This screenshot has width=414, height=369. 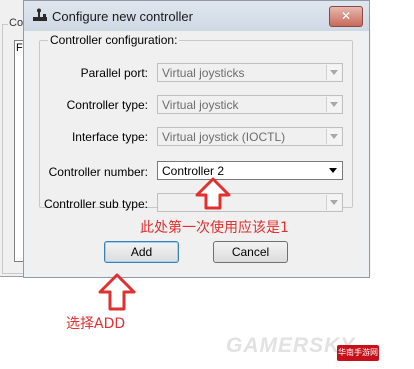 What do you see at coordinates (19, 48) in the screenshot?
I see `background-list-label: F` at bounding box center [19, 48].